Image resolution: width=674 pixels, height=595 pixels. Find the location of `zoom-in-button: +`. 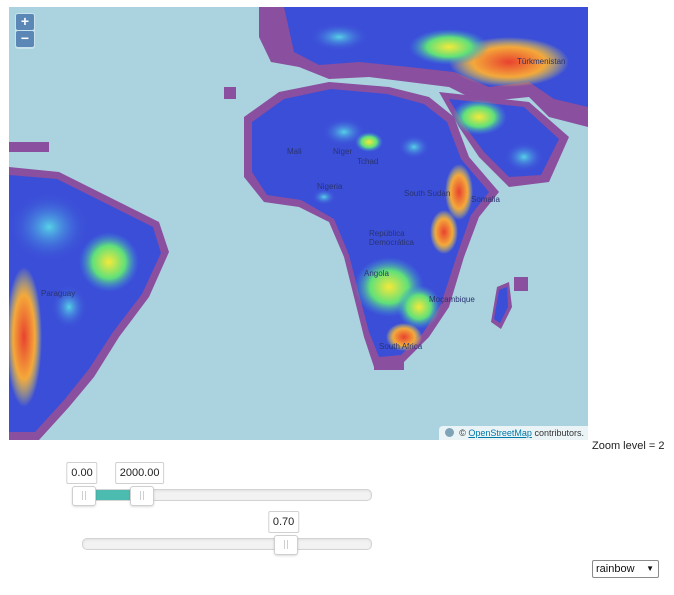

zoom-in-button: + is located at coordinates (25, 22).